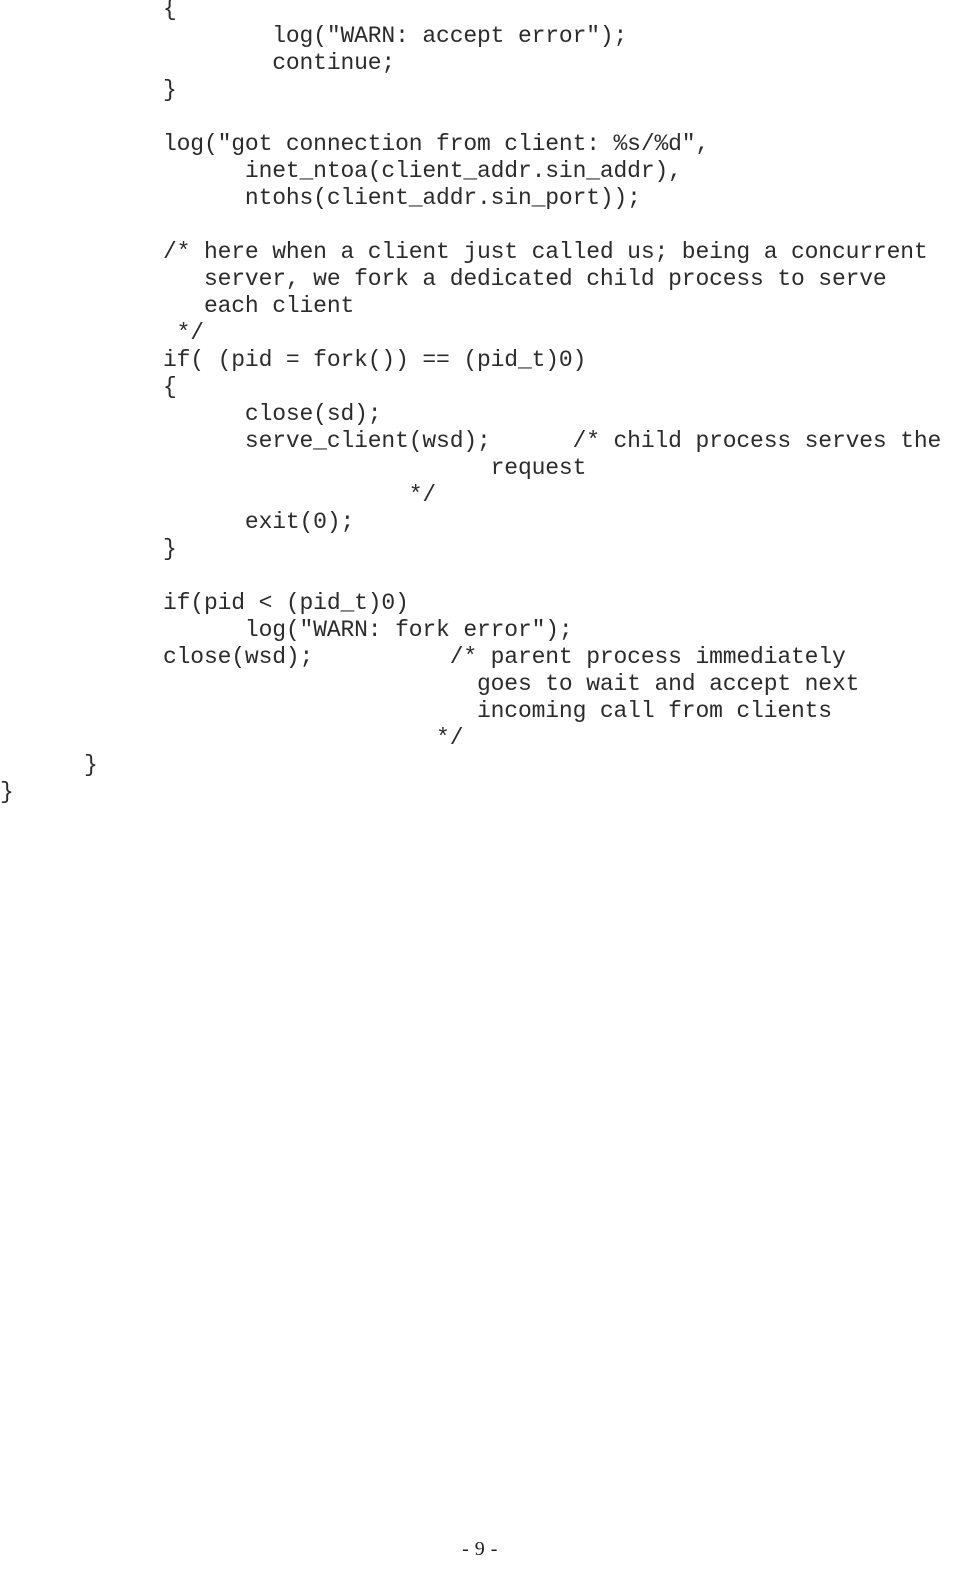 This screenshot has width=960, height=1585. What do you see at coordinates (272, 414) in the screenshot?
I see `code-line: close(sd);` at bounding box center [272, 414].